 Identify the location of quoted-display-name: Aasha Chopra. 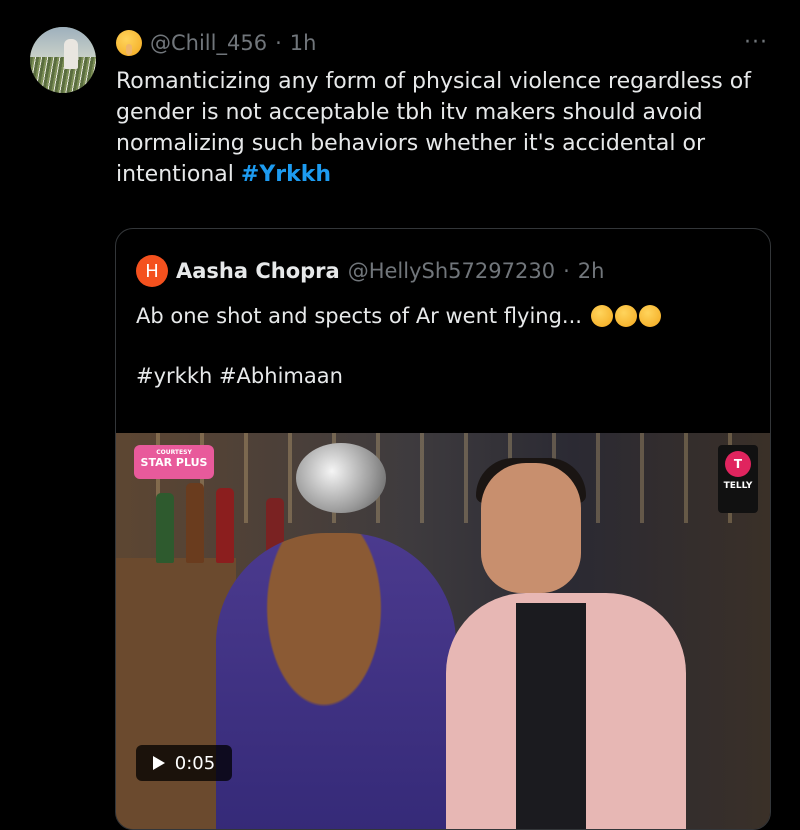
(258, 271).